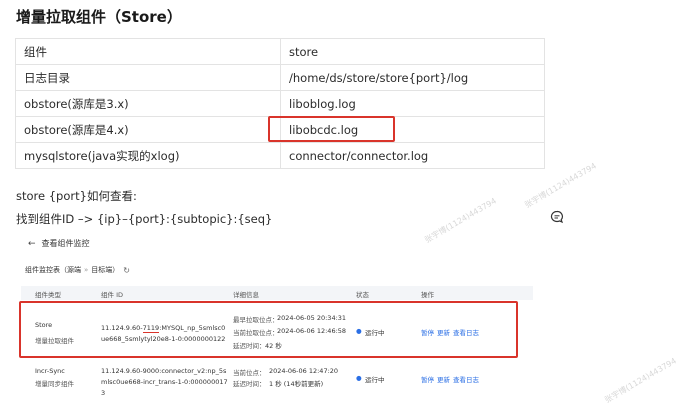 Image resolution: width=690 pixels, height=406 pixels. What do you see at coordinates (296, 384) in the screenshot?
I see `detail-value: 1 秒 (14秒前更新)` at bounding box center [296, 384].